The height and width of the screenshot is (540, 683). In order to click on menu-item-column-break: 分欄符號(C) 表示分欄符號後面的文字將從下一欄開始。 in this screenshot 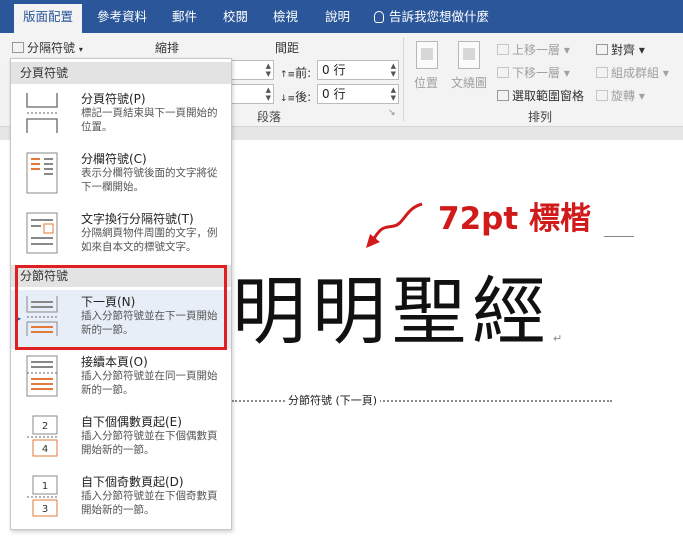, I will do `click(121, 176)`.